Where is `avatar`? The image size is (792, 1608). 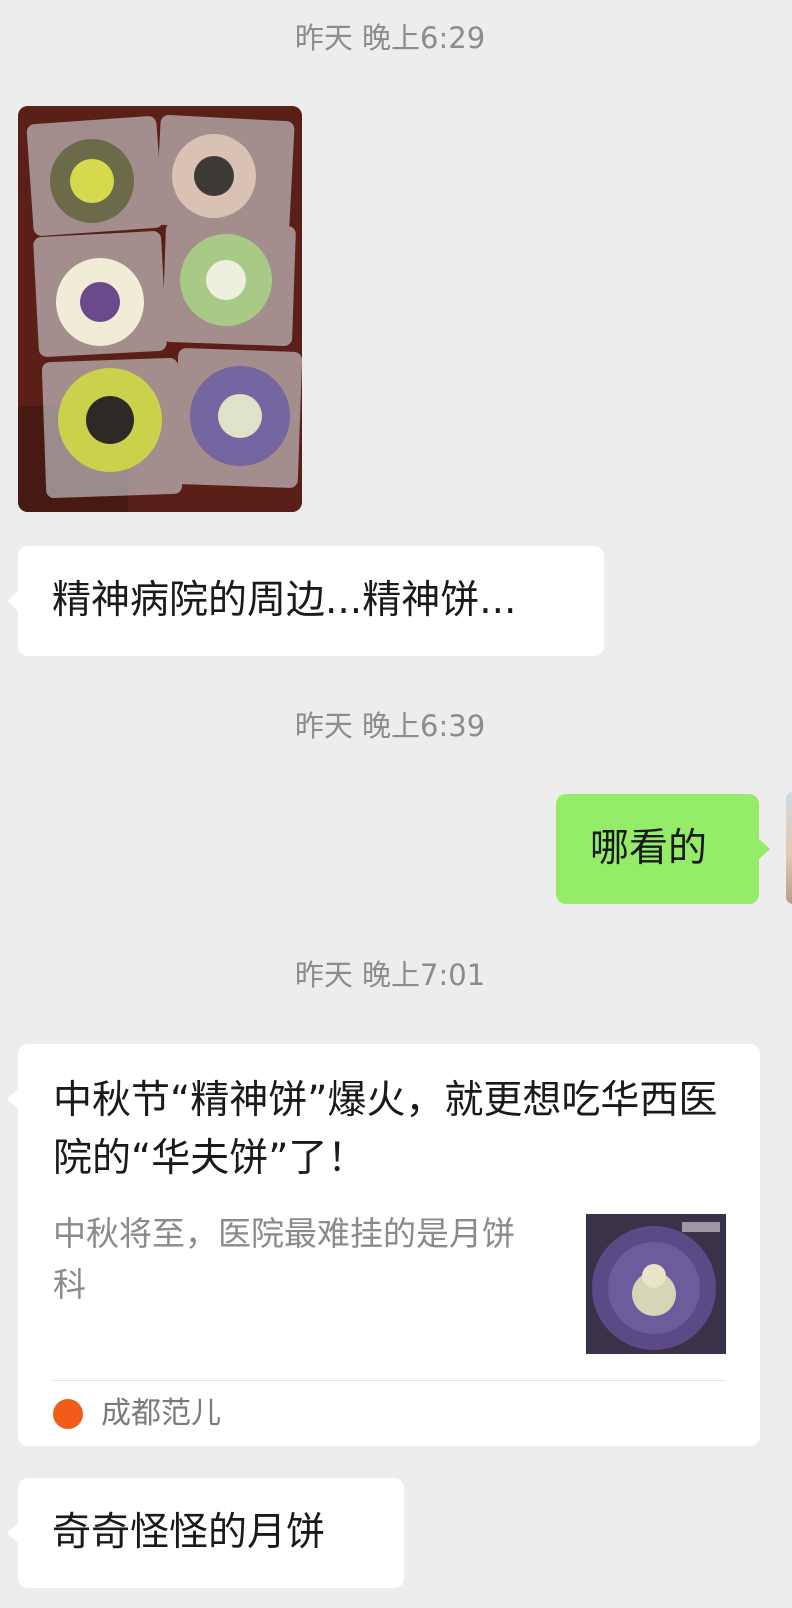 avatar is located at coordinates (789, 848).